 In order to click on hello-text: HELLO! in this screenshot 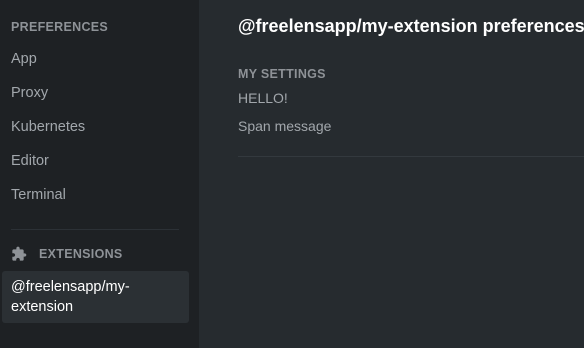, I will do `click(263, 98)`.